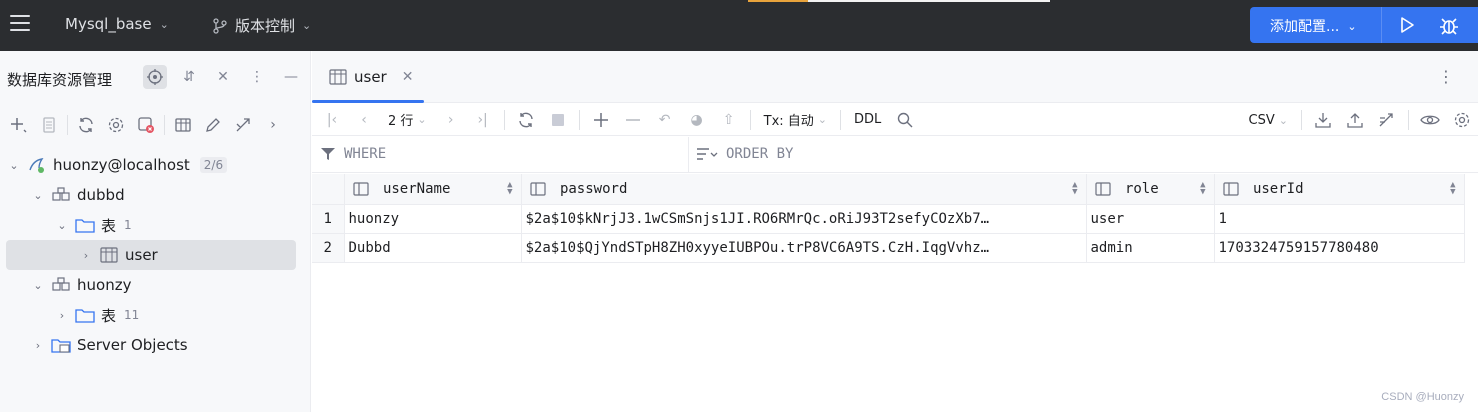  What do you see at coordinates (433, 248) in the screenshot?
I see `cell-username: Dubbd` at bounding box center [433, 248].